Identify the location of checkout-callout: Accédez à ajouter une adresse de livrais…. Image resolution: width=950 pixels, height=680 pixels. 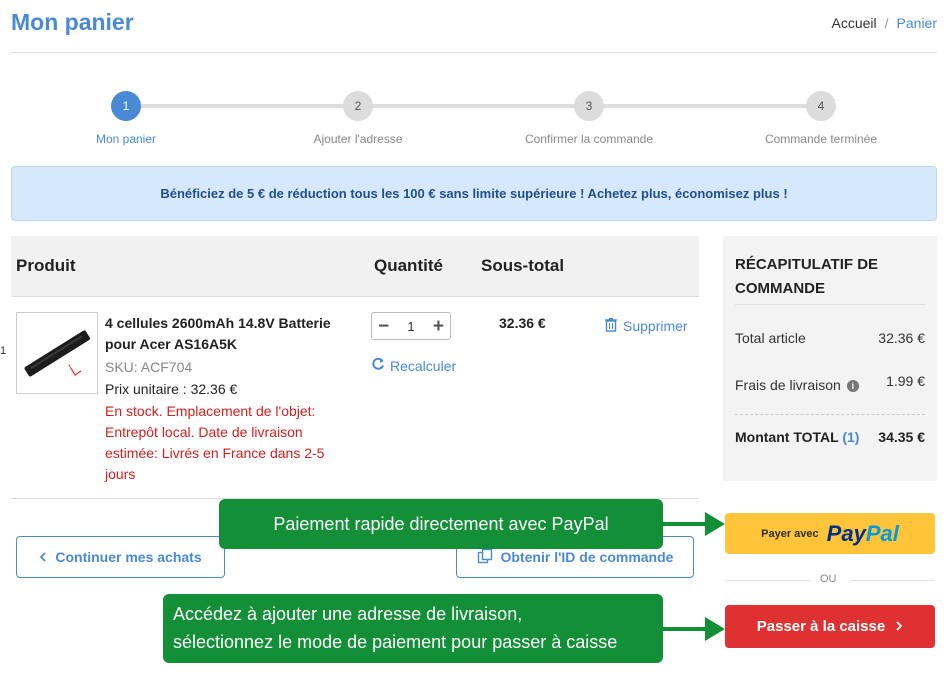
(413, 628).